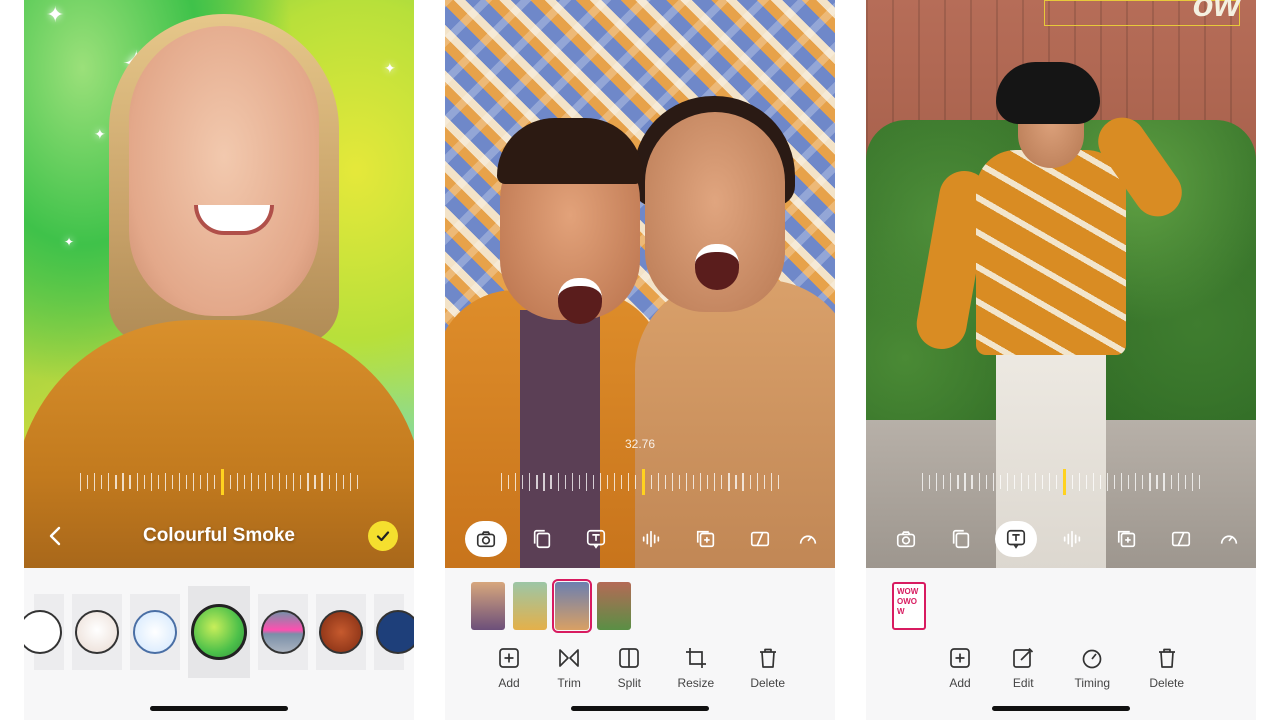 This screenshot has width=1280, height=720. What do you see at coordinates (1061, 668) in the screenshot?
I see `text-actions: Add Edit Timing Delete` at bounding box center [1061, 668].